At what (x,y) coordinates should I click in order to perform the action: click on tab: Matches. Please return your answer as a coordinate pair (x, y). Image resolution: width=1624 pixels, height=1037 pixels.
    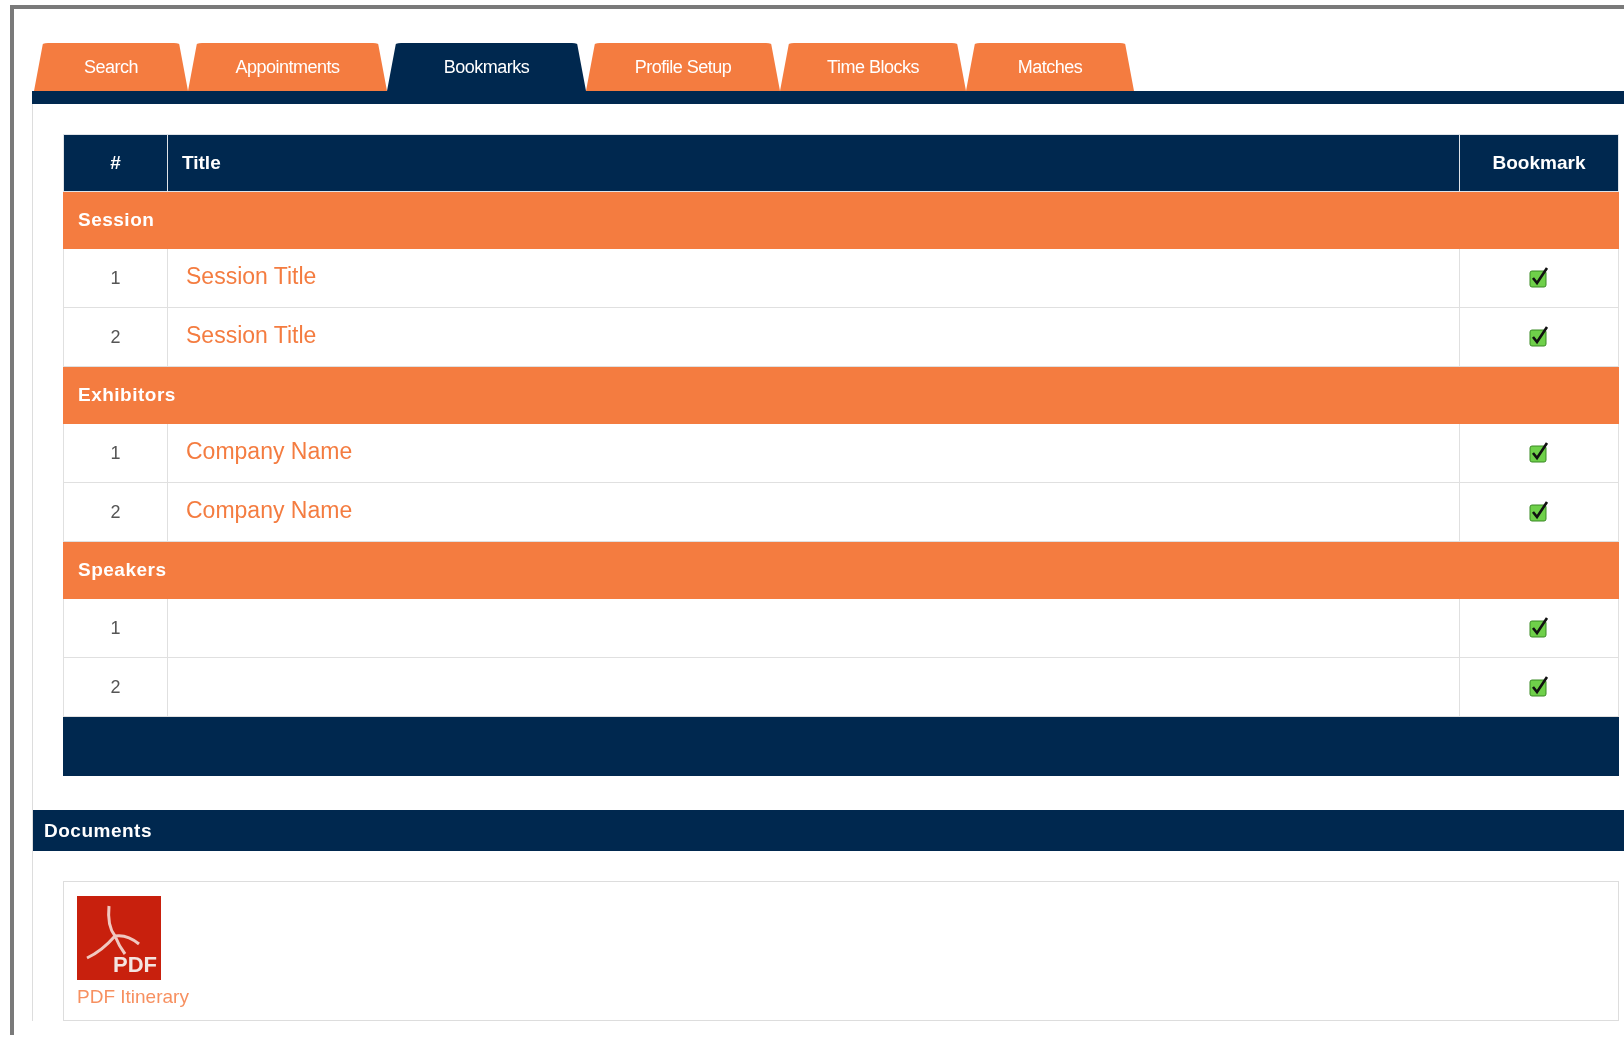
    Looking at the image, I should click on (1050, 67).